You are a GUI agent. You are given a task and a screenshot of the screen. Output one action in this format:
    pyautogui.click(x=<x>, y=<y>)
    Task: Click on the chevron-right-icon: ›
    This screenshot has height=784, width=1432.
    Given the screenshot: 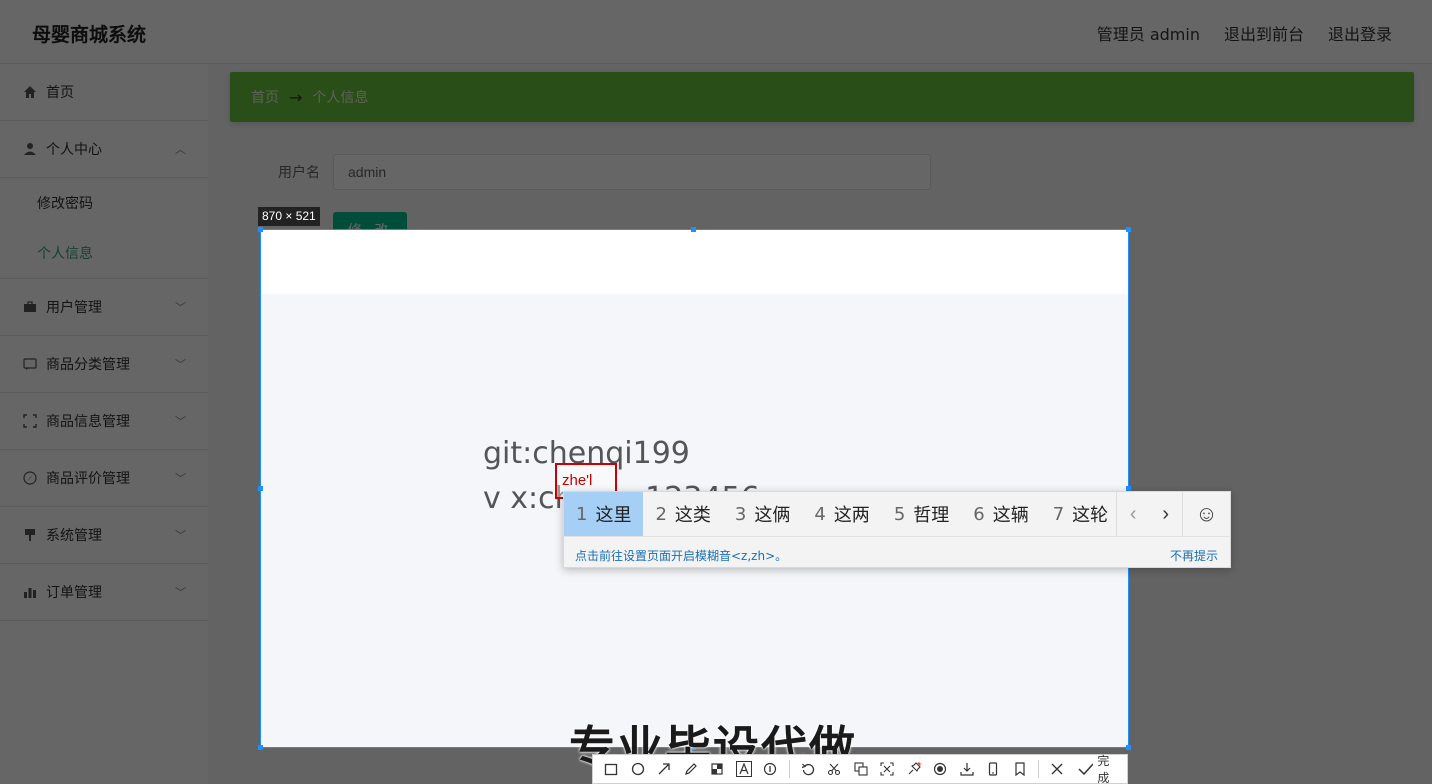 What is the action you would take?
    pyautogui.click(x=1165, y=514)
    